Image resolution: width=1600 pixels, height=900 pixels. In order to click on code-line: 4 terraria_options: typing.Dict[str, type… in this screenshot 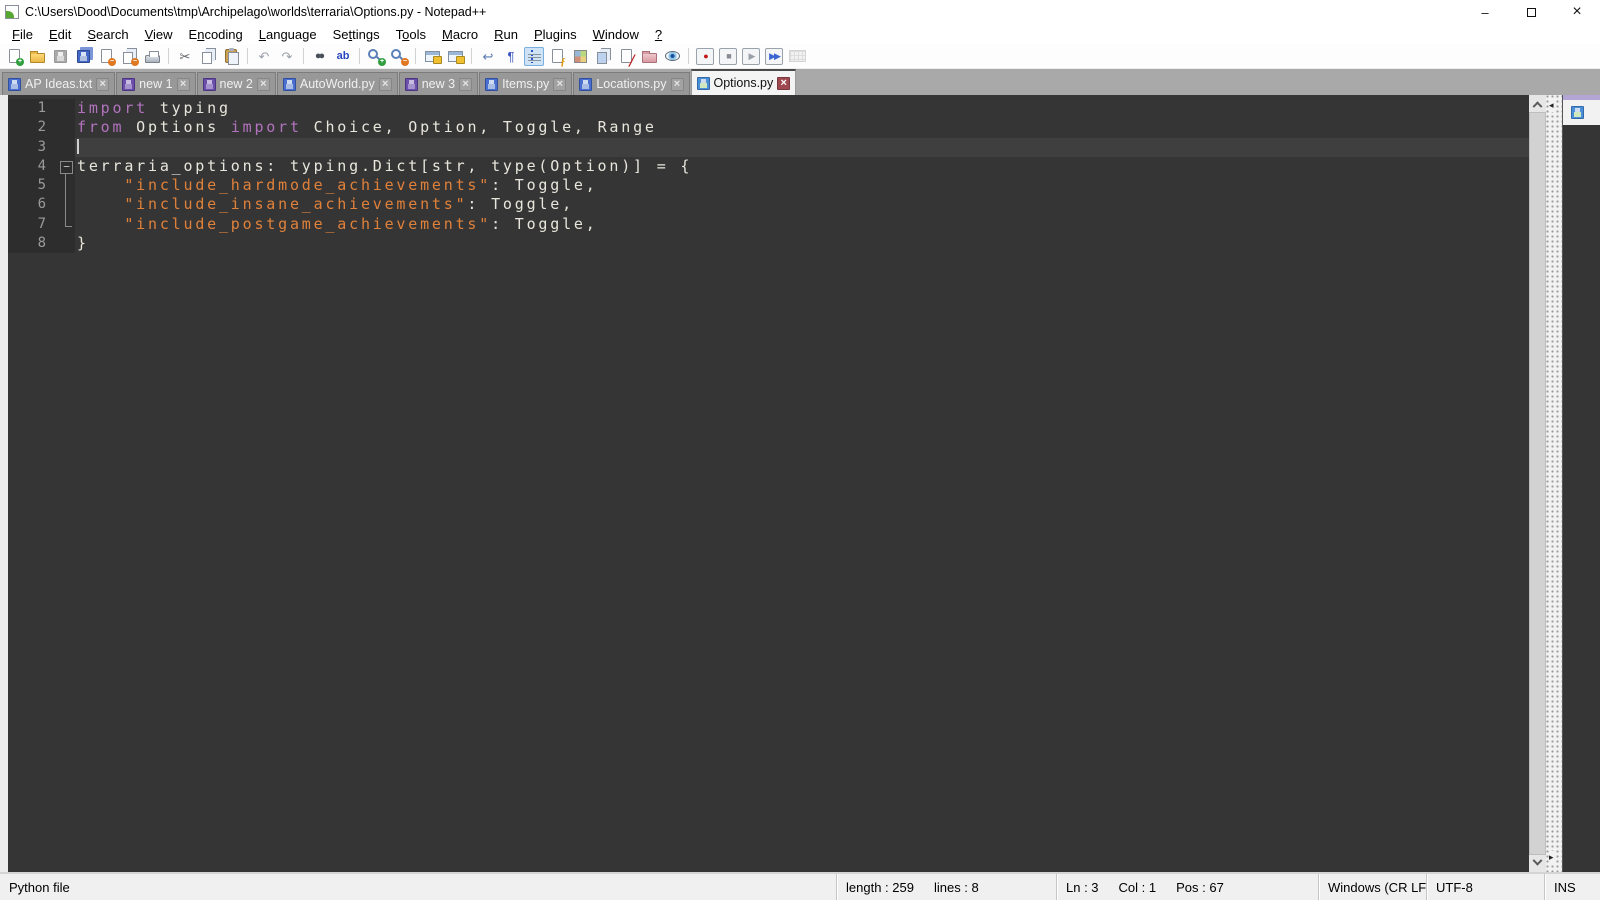, I will do `click(768, 166)`.